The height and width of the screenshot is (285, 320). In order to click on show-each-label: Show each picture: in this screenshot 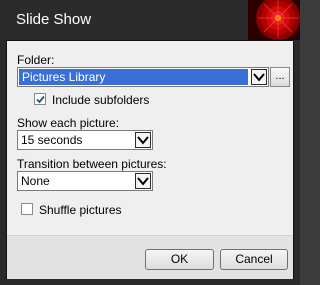, I will do `click(68, 123)`.